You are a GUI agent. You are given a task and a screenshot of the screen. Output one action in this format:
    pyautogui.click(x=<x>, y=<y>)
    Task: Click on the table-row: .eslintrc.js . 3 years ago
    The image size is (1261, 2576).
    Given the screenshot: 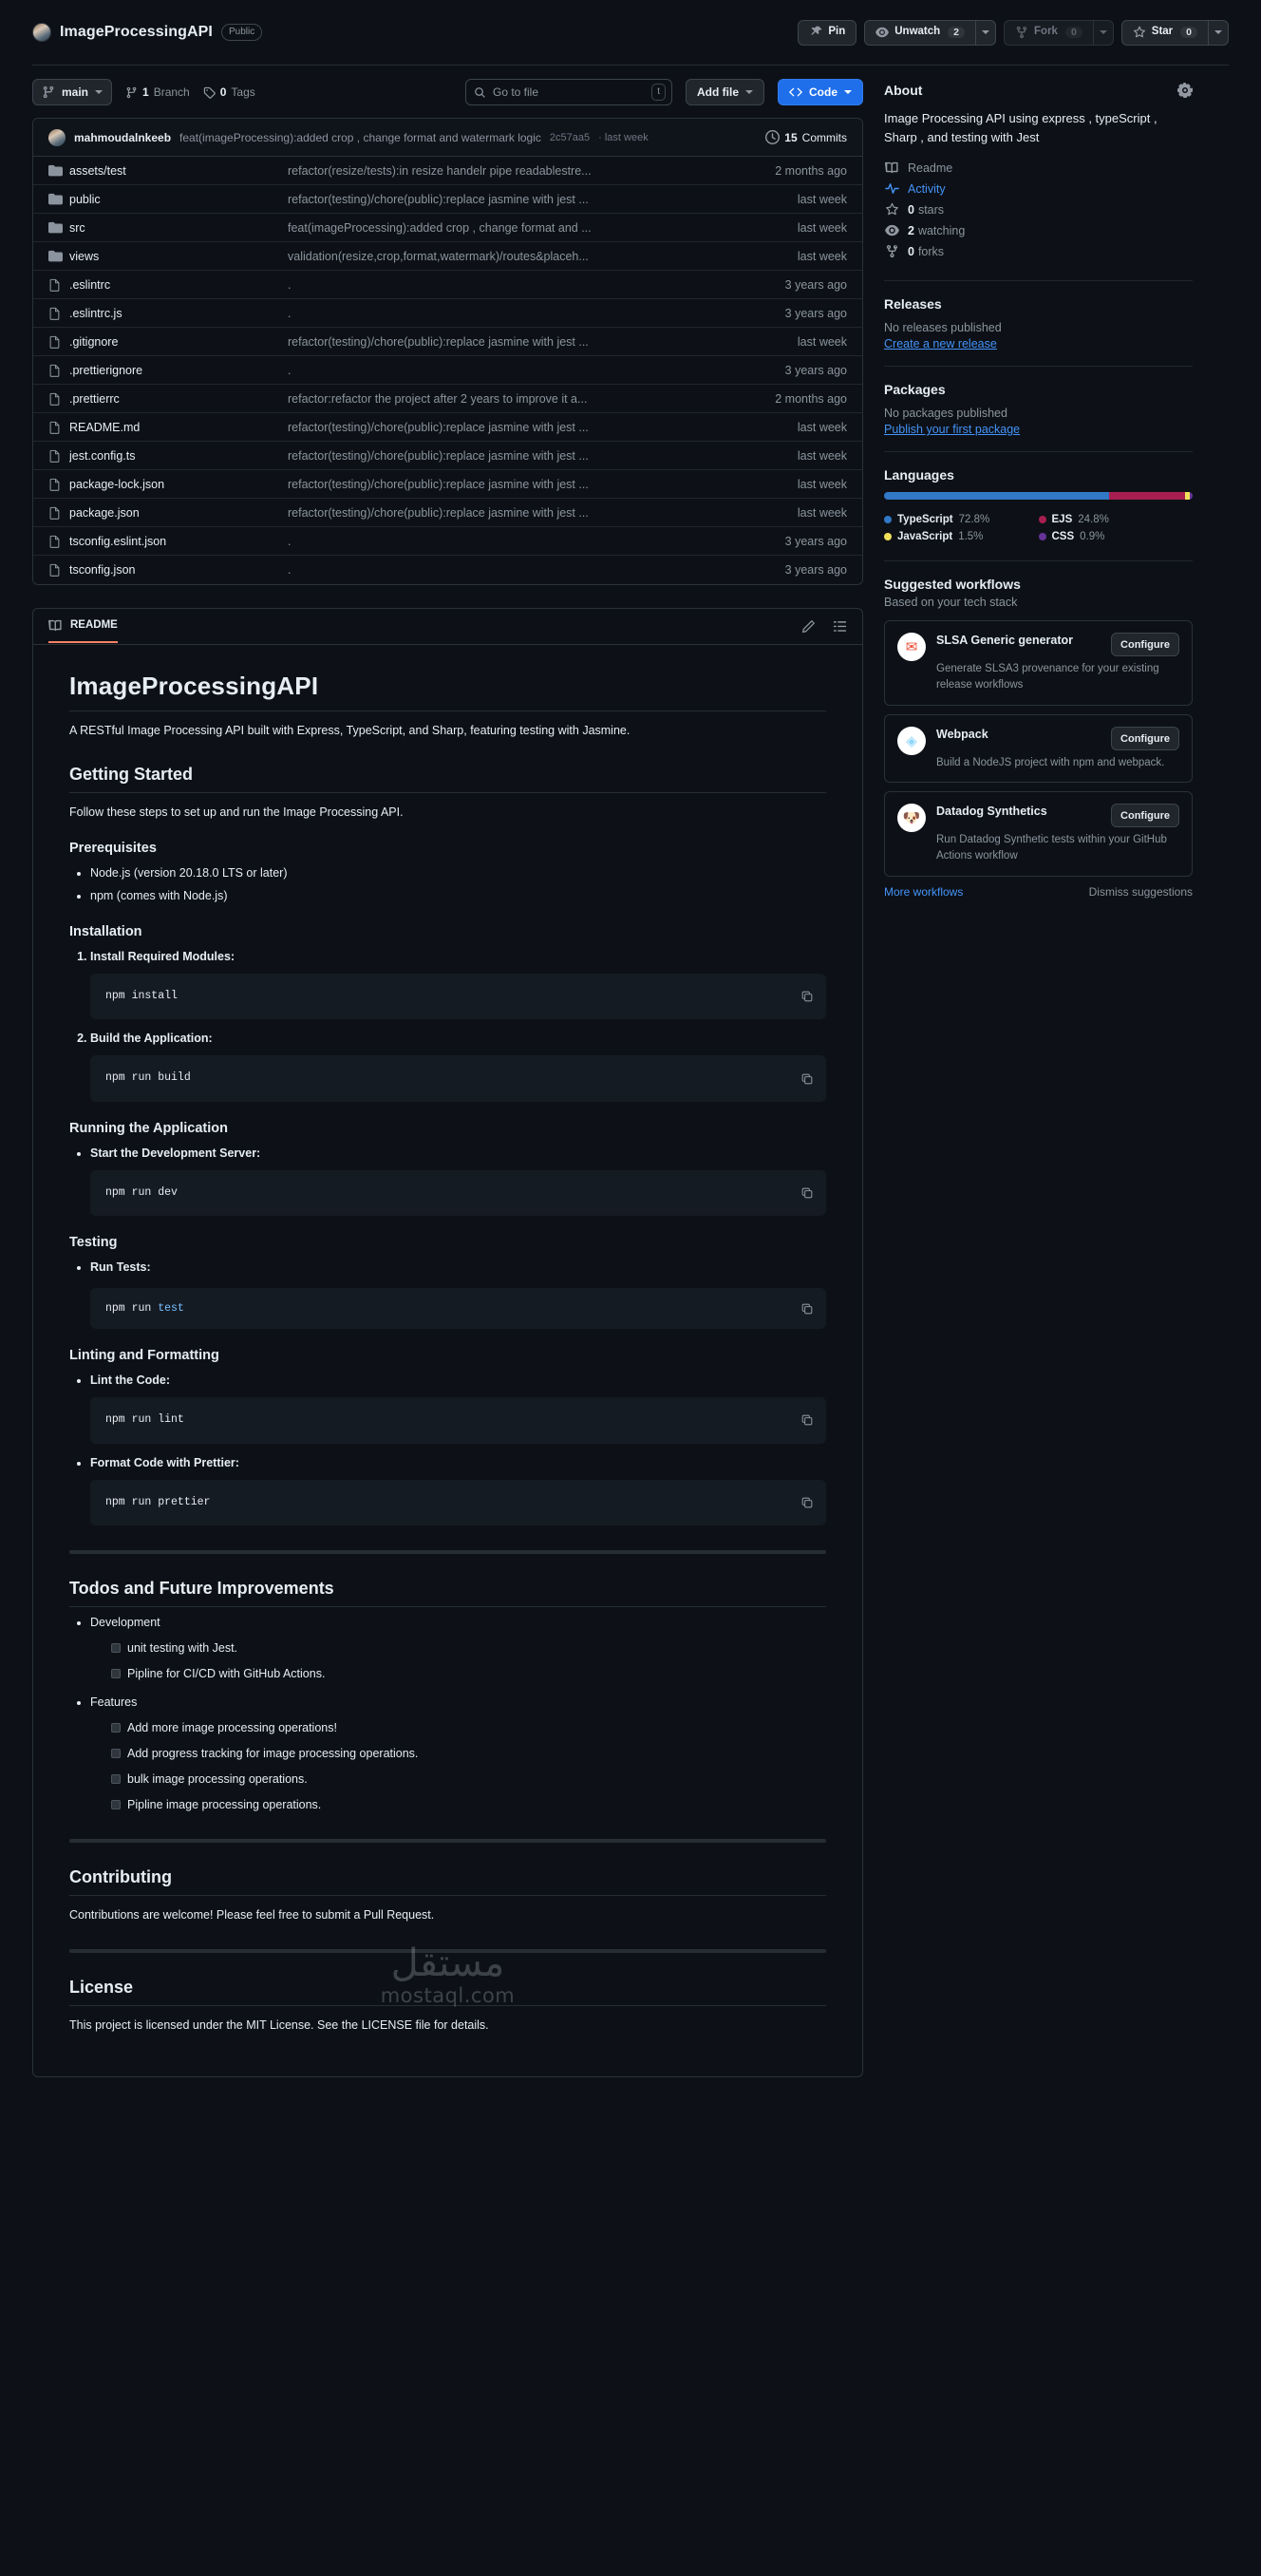 What is the action you would take?
    pyautogui.click(x=447, y=313)
    